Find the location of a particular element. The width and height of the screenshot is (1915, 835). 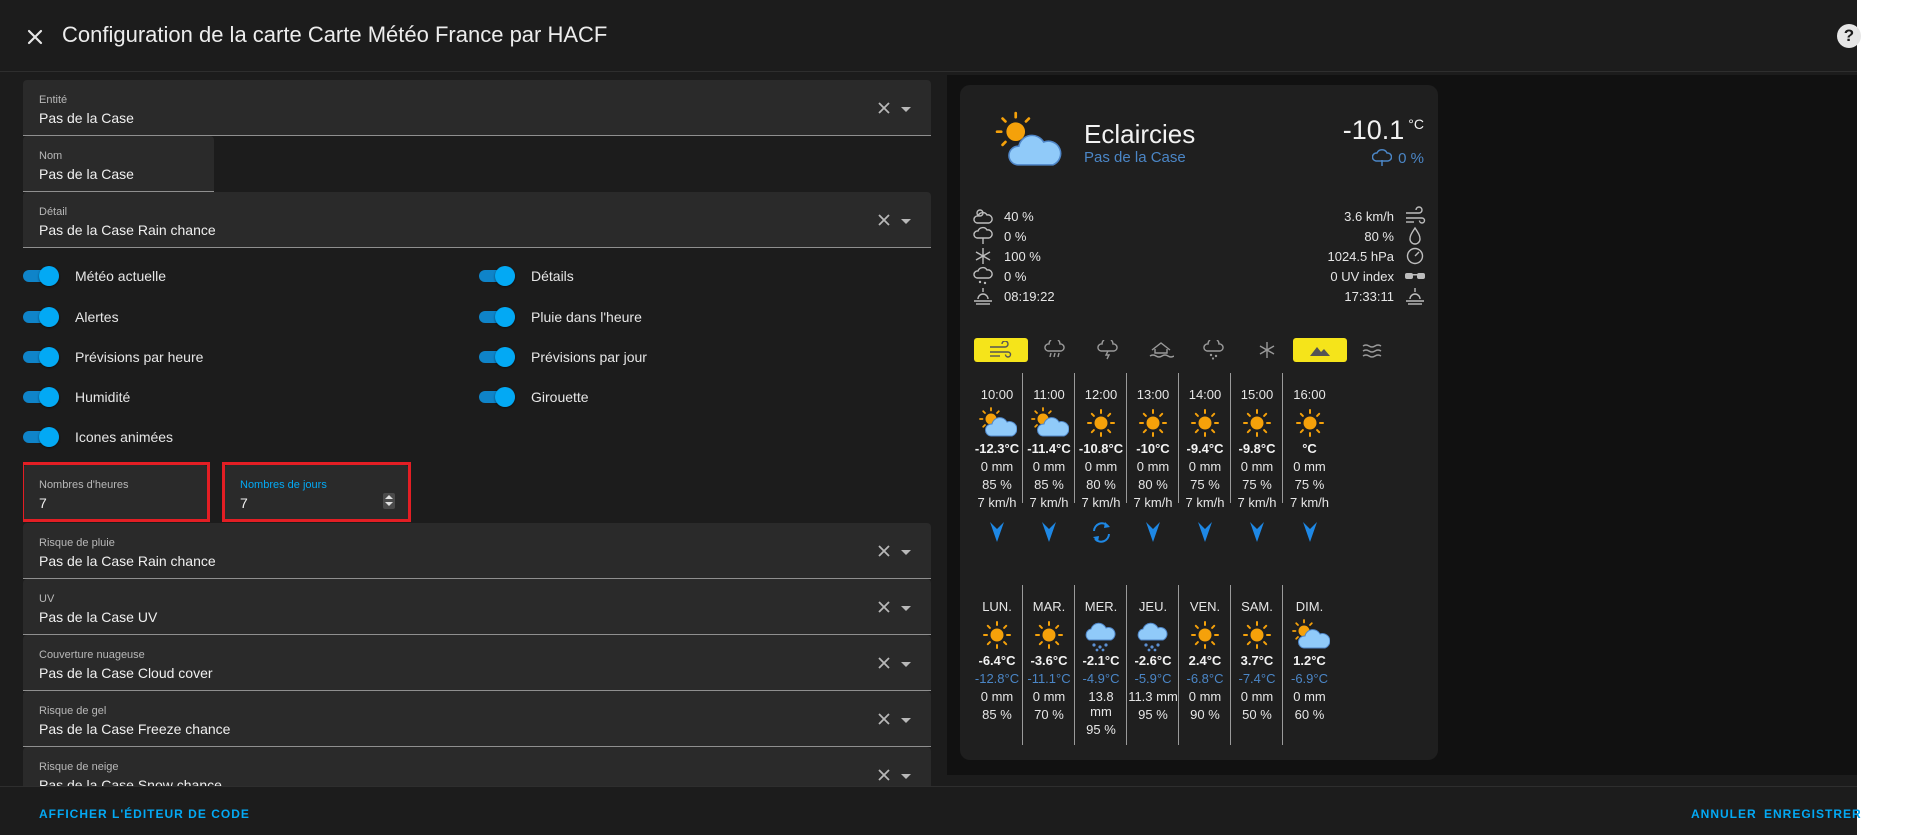

detail-label: Détail is located at coordinates (53, 212).